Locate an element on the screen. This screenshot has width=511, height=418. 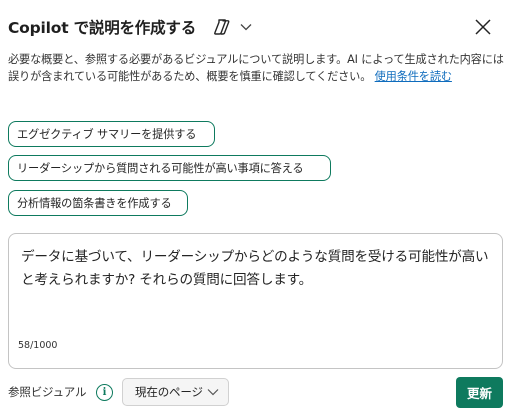
copilot-icon is located at coordinates (223, 27).